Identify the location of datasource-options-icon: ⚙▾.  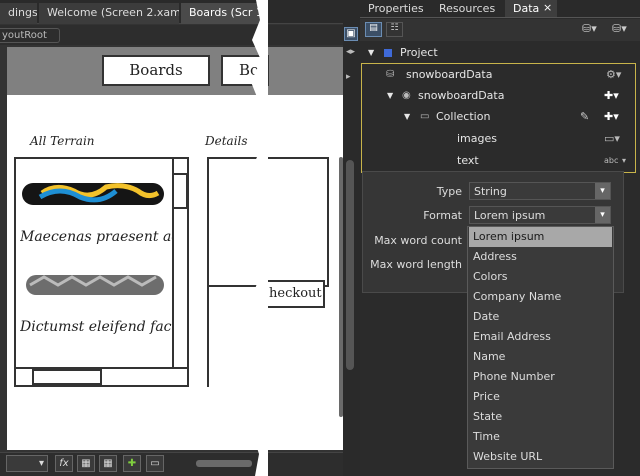
(613, 75).